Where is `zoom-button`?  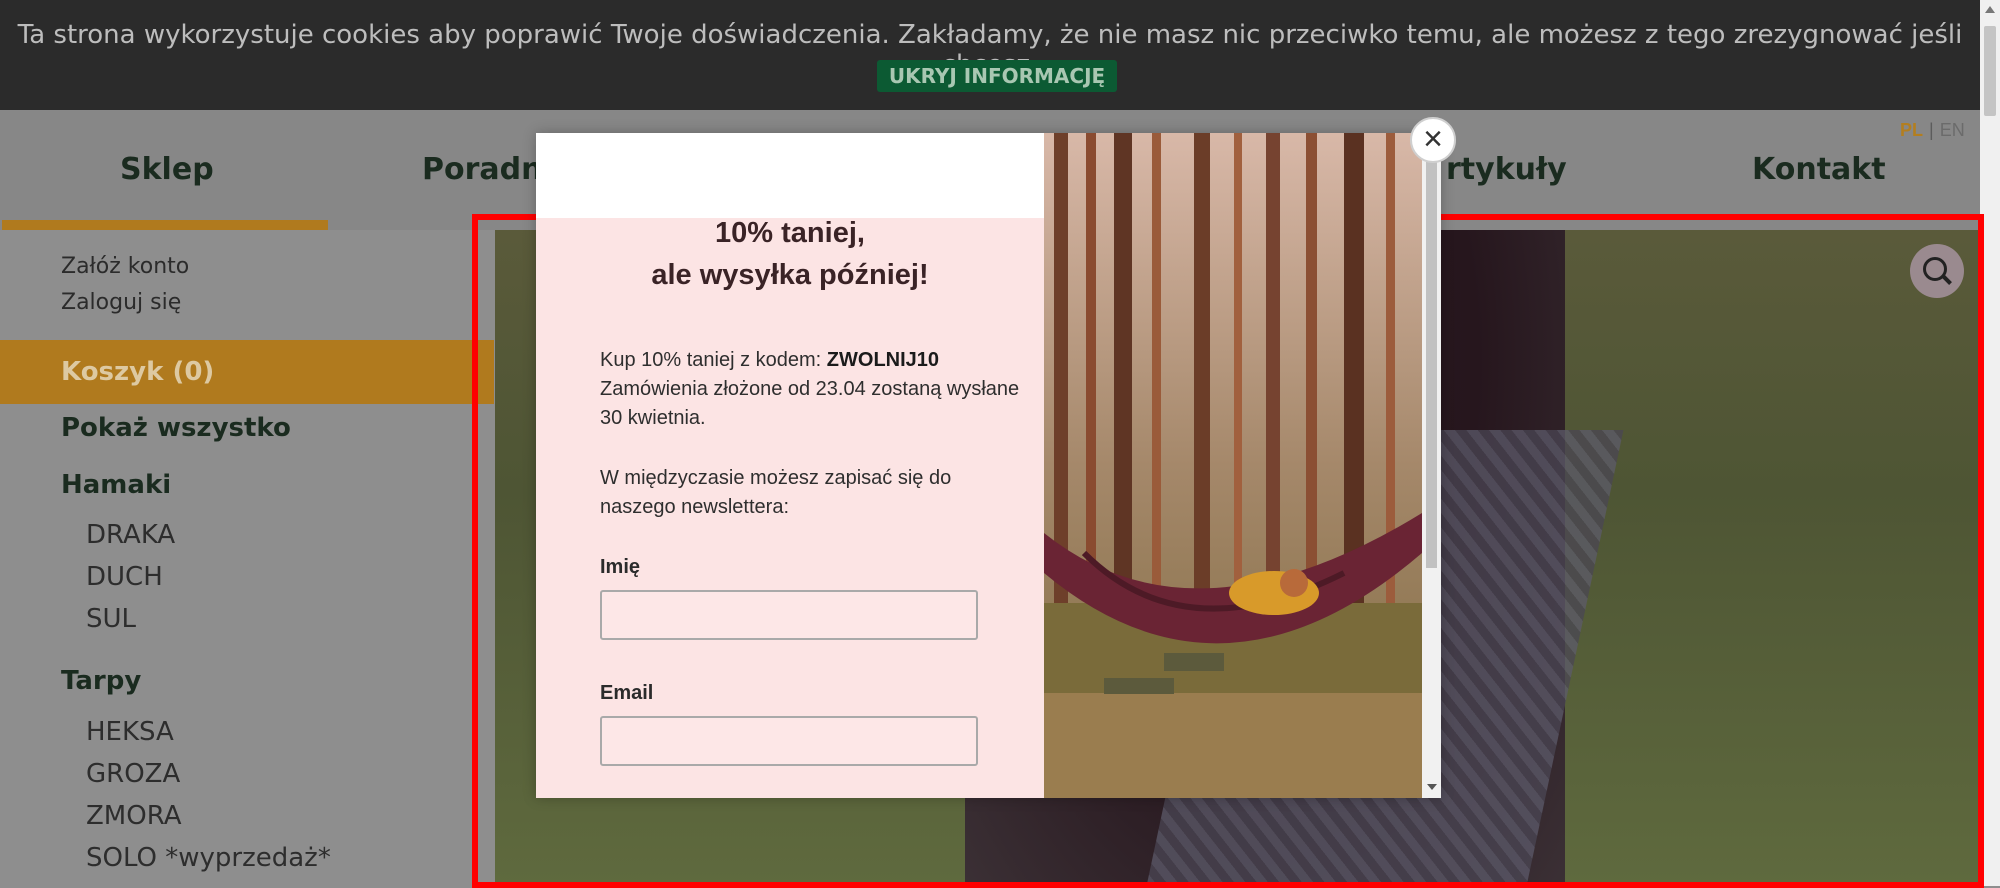 zoom-button is located at coordinates (1937, 271).